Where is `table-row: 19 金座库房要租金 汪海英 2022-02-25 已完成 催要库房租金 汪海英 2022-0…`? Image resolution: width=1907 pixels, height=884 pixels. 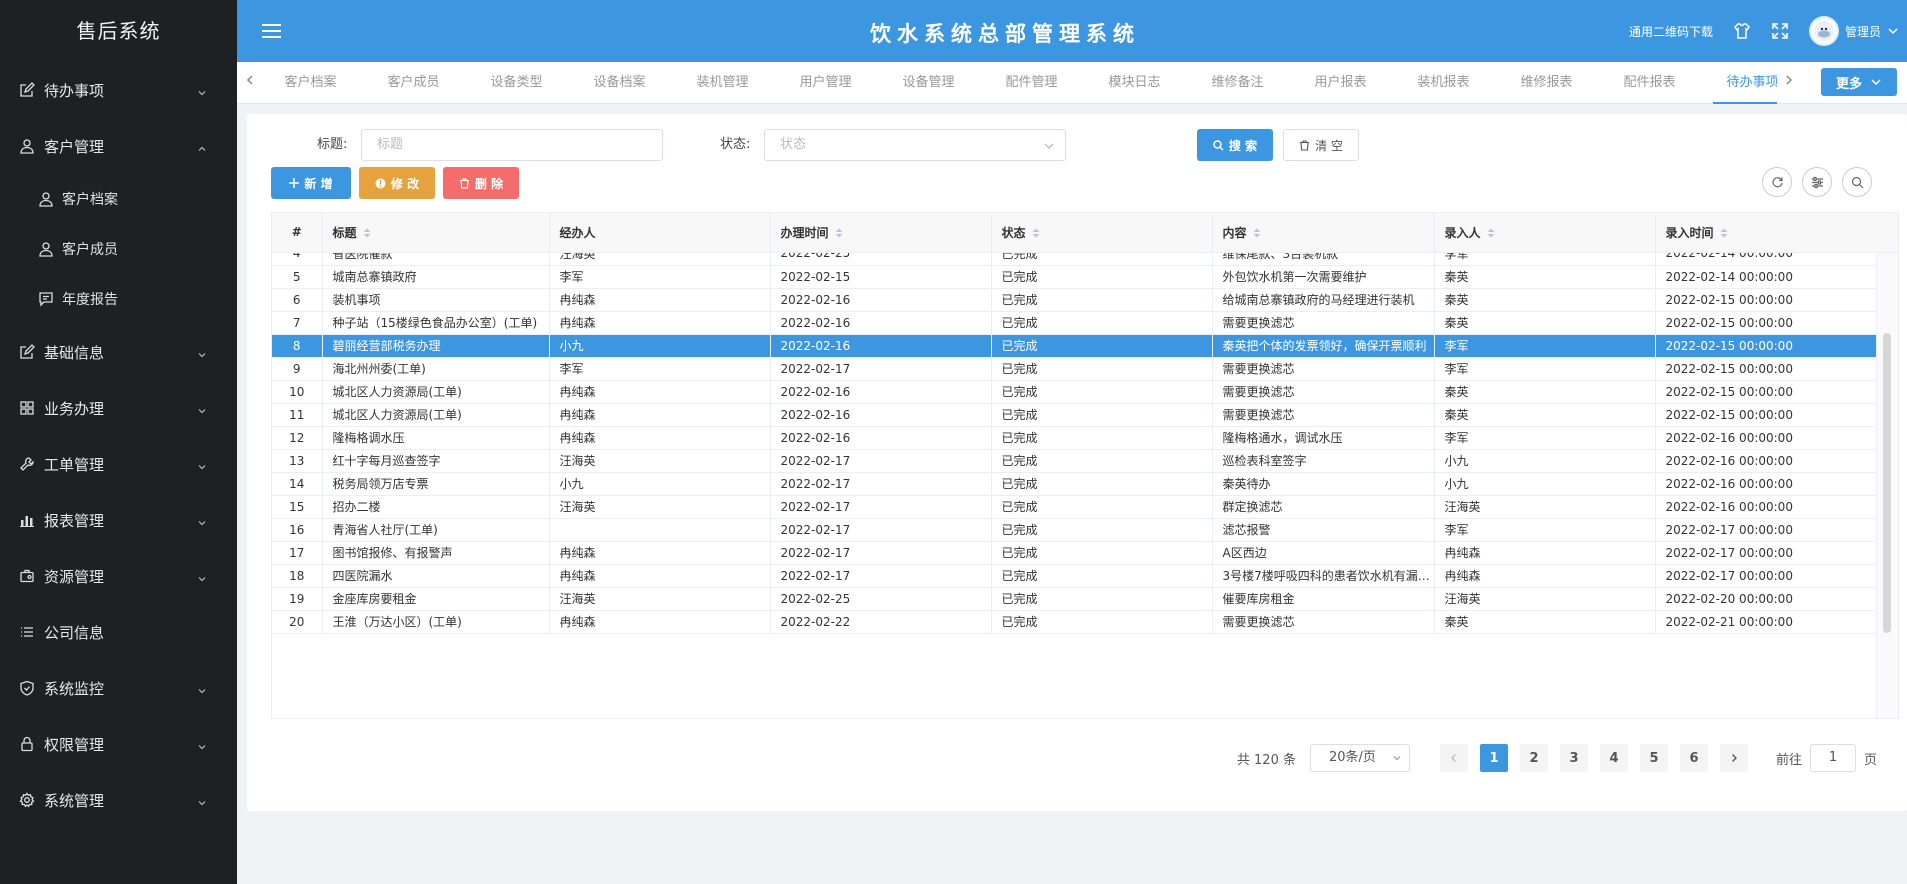 table-row: 19 金座库房要租金 汪海英 2022-02-25 已完成 催要库房租金 汪海英 2022-0… is located at coordinates (1074, 599).